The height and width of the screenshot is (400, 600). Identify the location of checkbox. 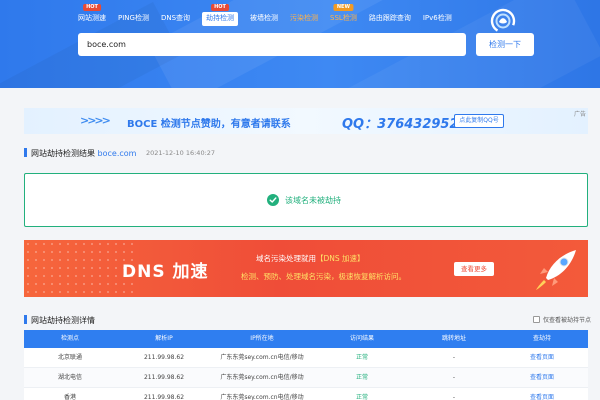
(536, 319).